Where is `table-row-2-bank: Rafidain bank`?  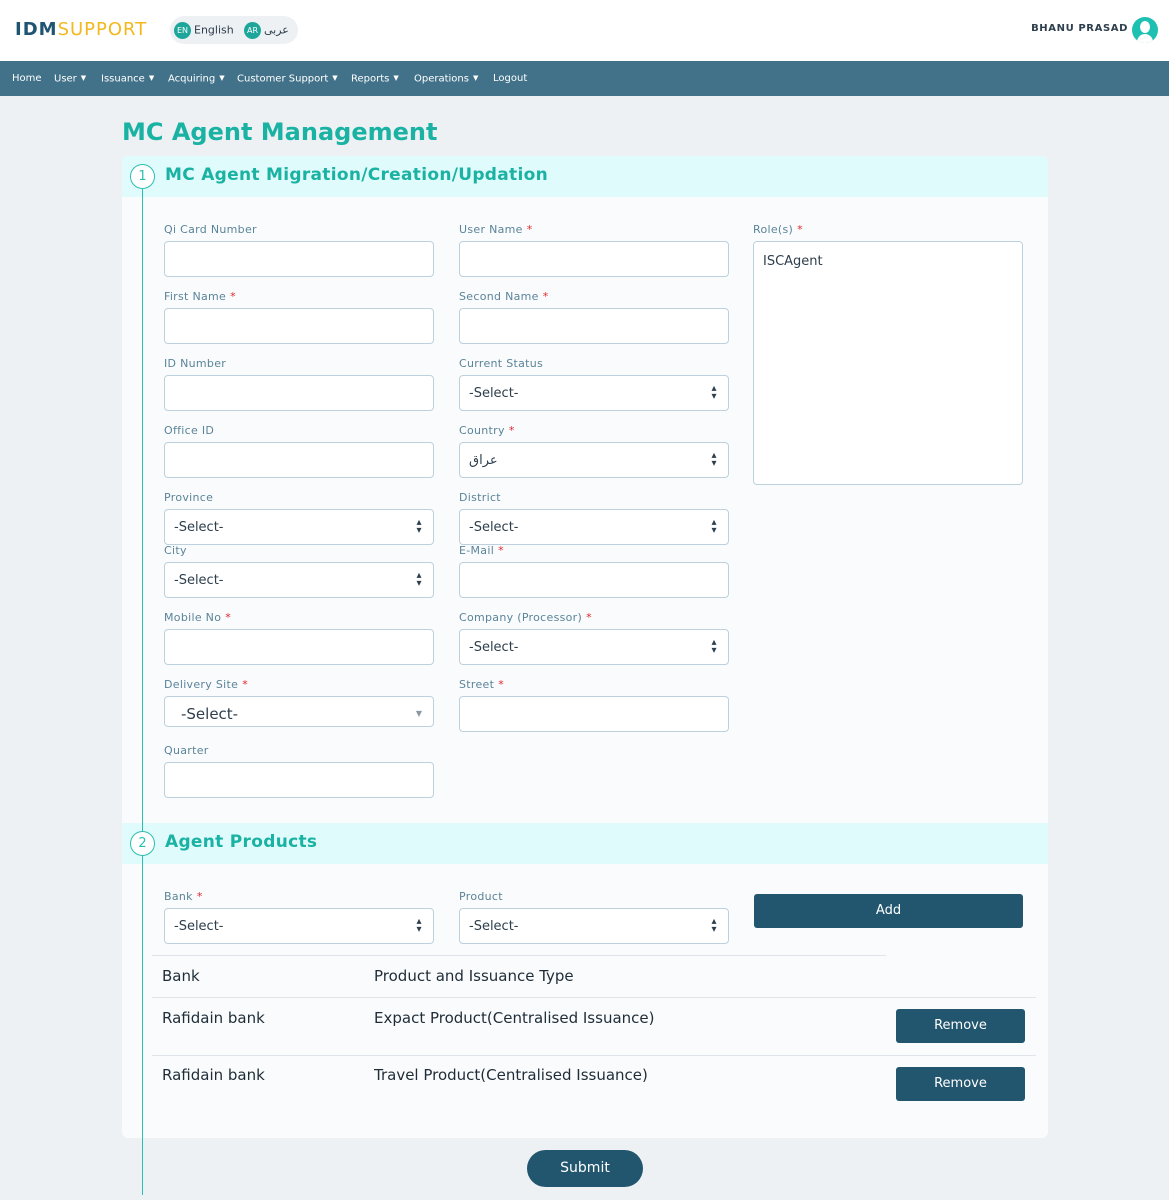 table-row-2-bank: Rafidain bank is located at coordinates (213, 1075).